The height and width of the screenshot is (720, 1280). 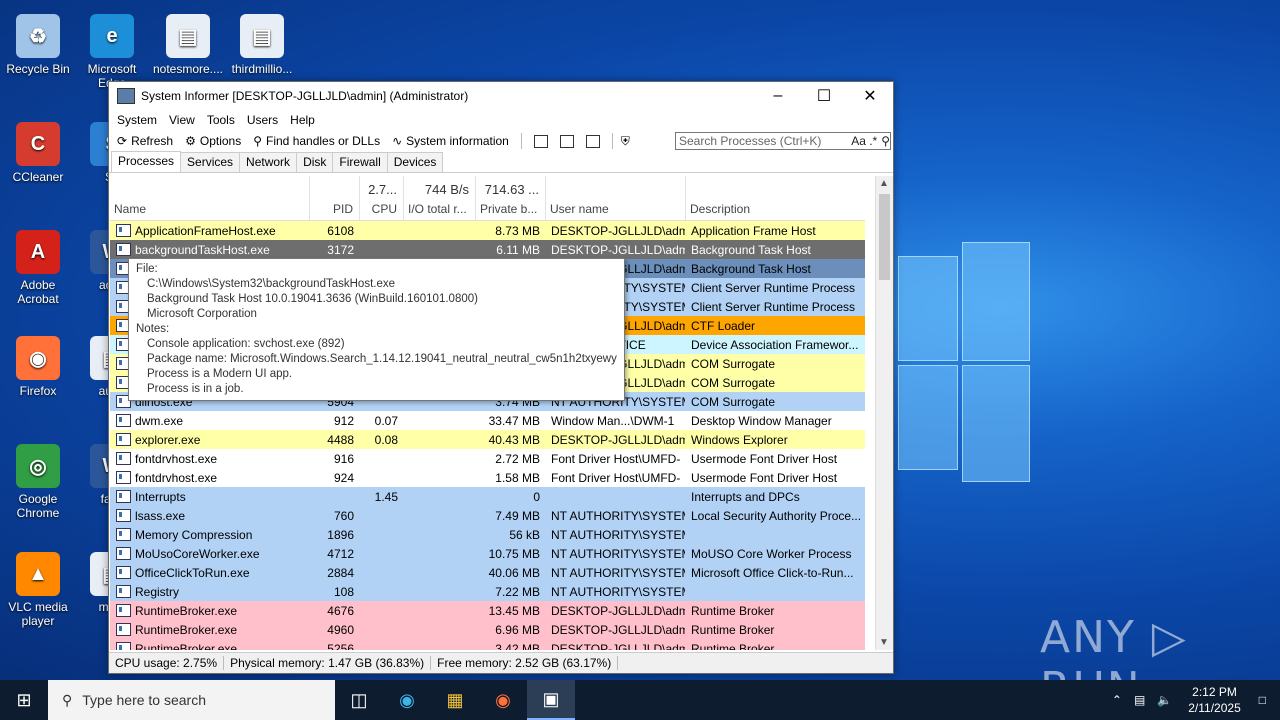 What do you see at coordinates (884, 642) in the screenshot?
I see `scroll-down-icon: ▼` at bounding box center [884, 642].